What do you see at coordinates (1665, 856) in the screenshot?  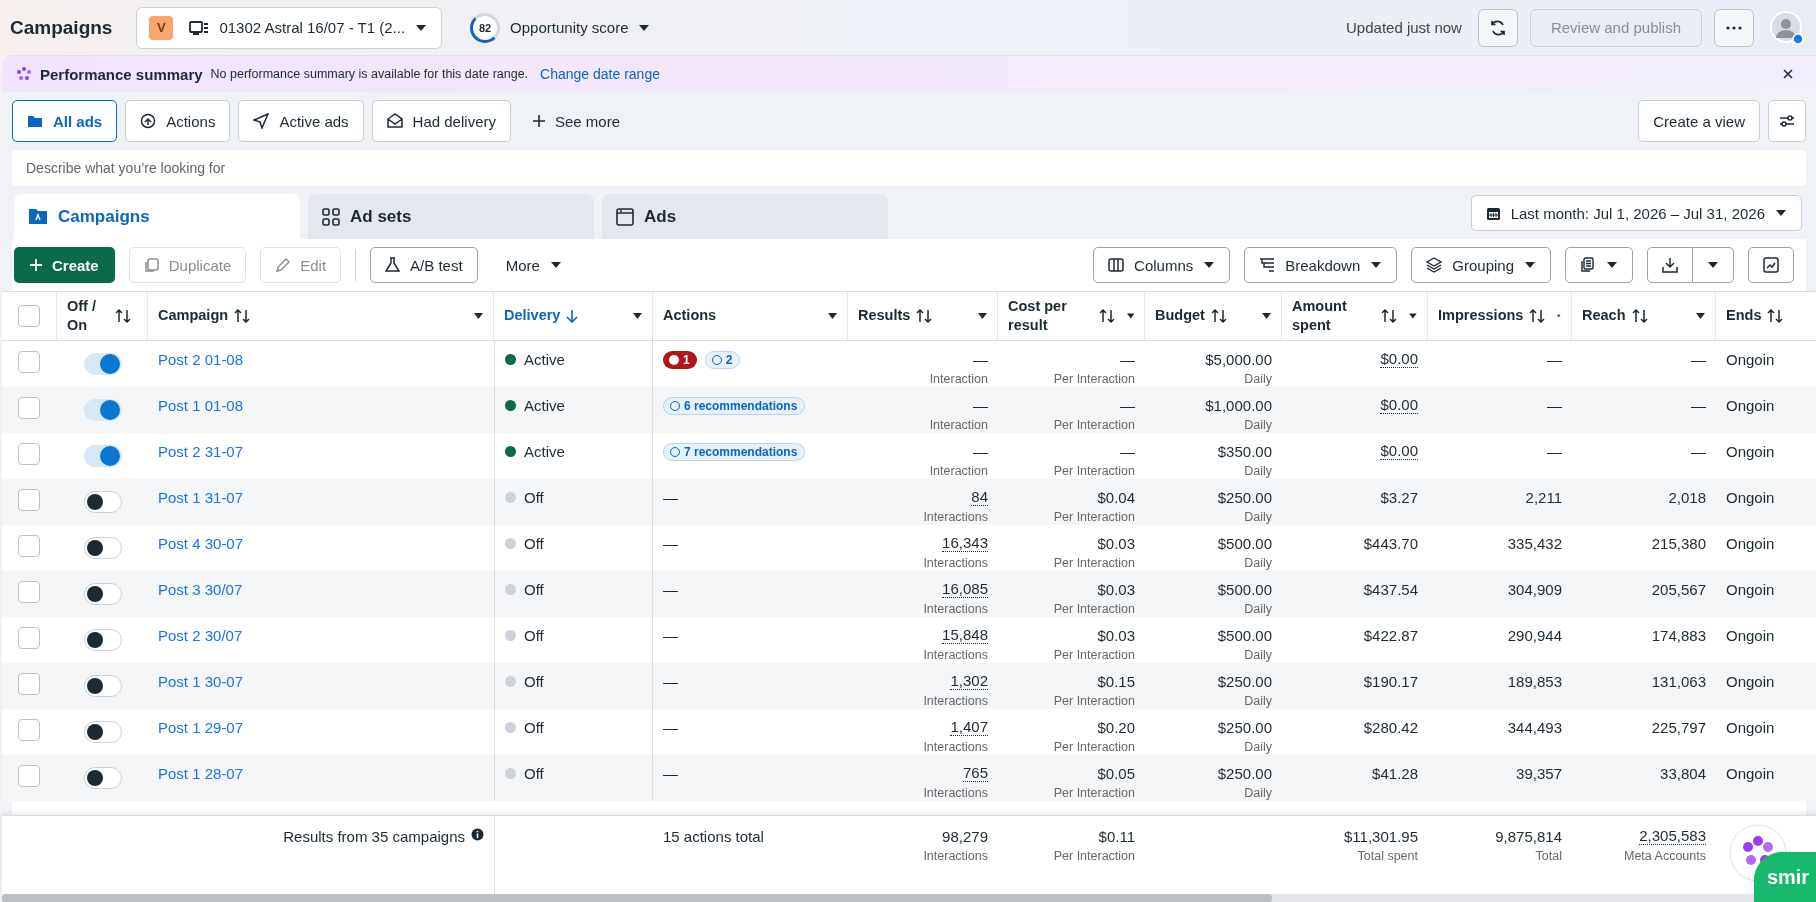 I see `reach-unit: Meta Accounts` at bounding box center [1665, 856].